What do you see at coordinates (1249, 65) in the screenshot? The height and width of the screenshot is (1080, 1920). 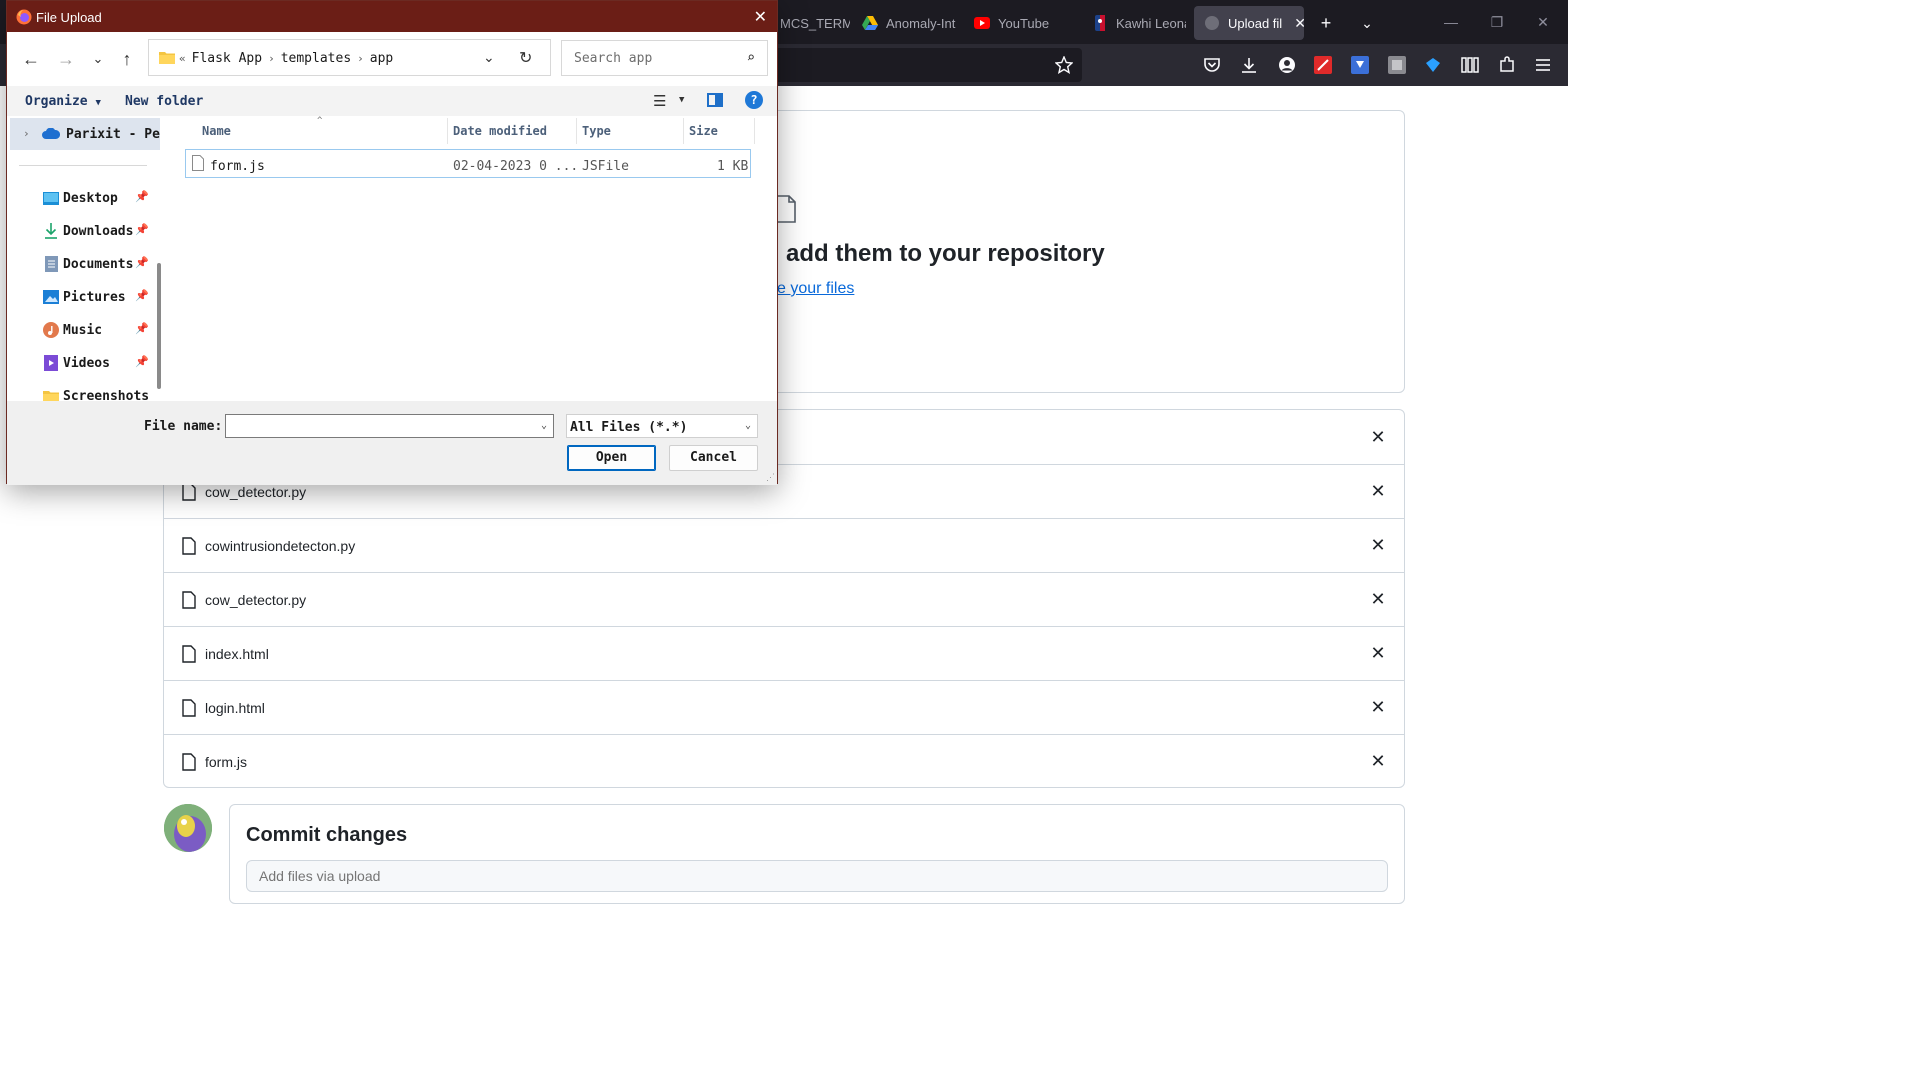 I see `downloads-icon` at bounding box center [1249, 65].